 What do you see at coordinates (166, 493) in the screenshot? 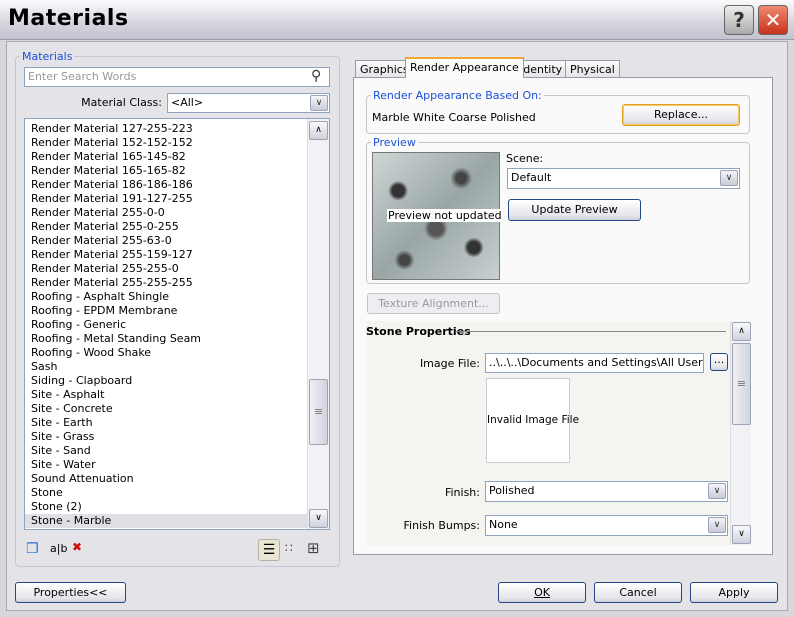
I see `list-item: Stone` at bounding box center [166, 493].